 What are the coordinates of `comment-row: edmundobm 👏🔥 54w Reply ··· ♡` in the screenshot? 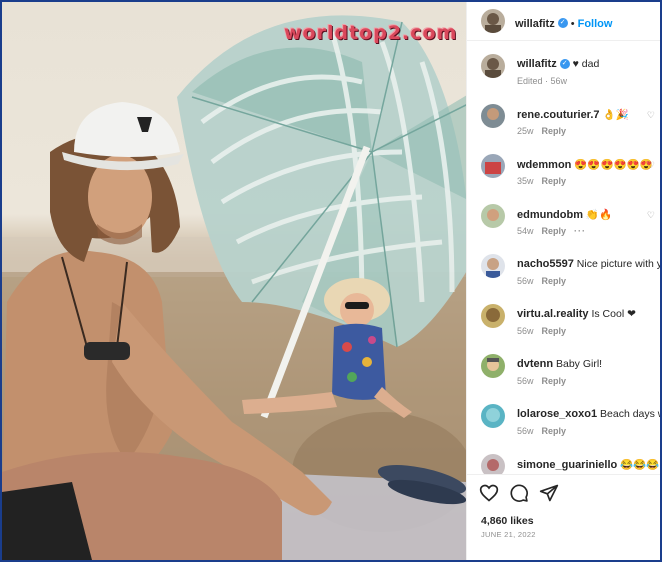 It's located at (563, 225).